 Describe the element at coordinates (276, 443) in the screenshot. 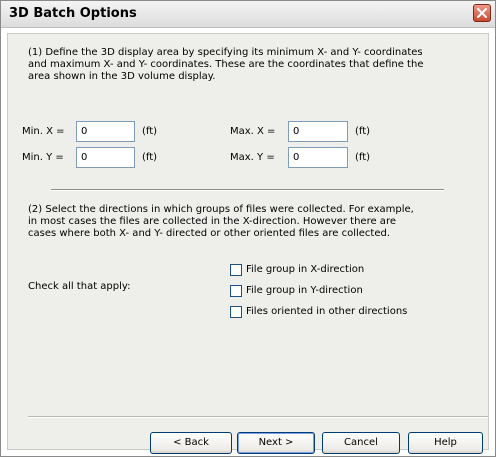

I see `next-button: Next >` at that location.